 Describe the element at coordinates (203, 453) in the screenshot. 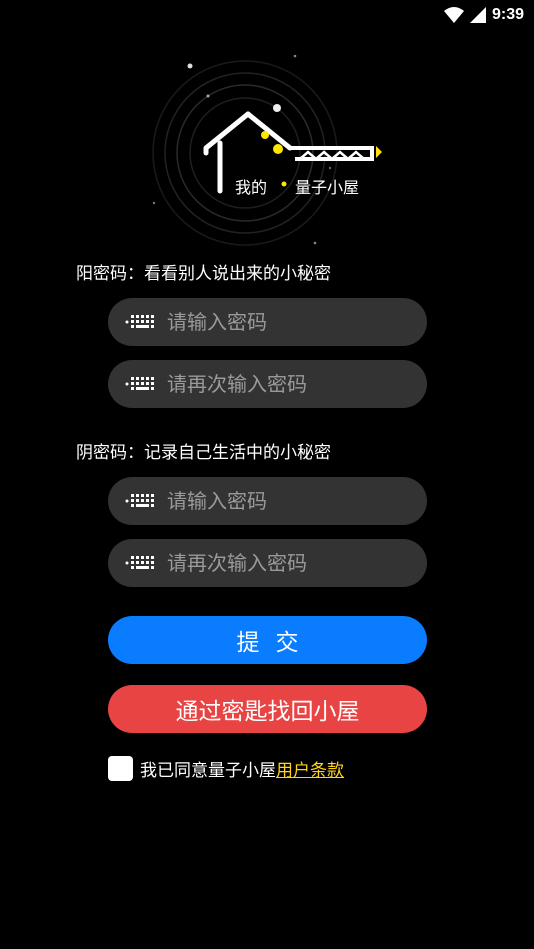

I see `yin-password-label: 阴密码：记录自己生活中的小秘密` at that location.